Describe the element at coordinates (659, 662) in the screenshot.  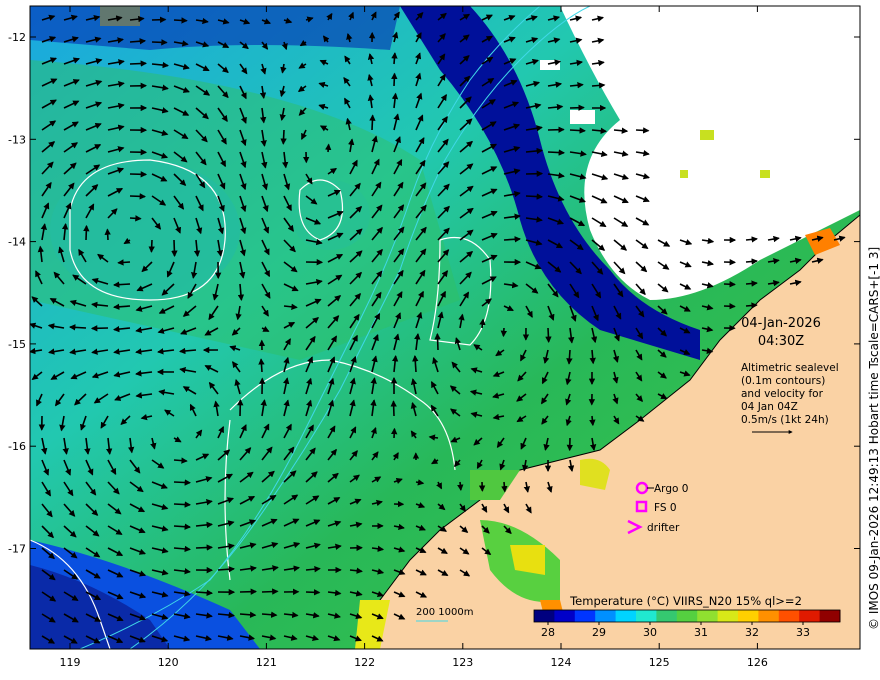
I see `lon-tick-label: 125` at that location.